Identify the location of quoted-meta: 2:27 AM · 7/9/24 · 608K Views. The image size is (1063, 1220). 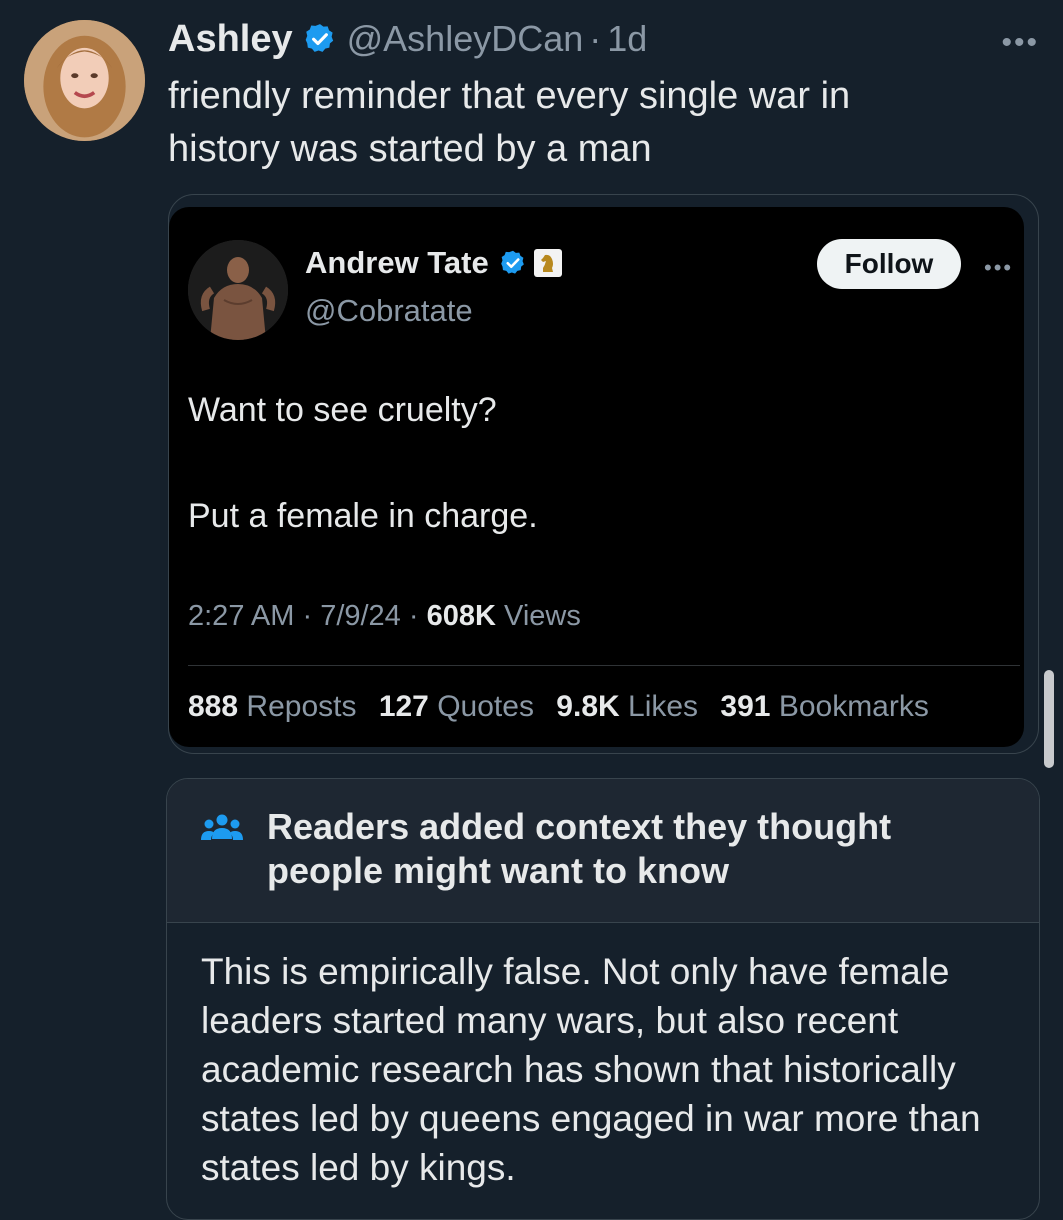
(384, 616).